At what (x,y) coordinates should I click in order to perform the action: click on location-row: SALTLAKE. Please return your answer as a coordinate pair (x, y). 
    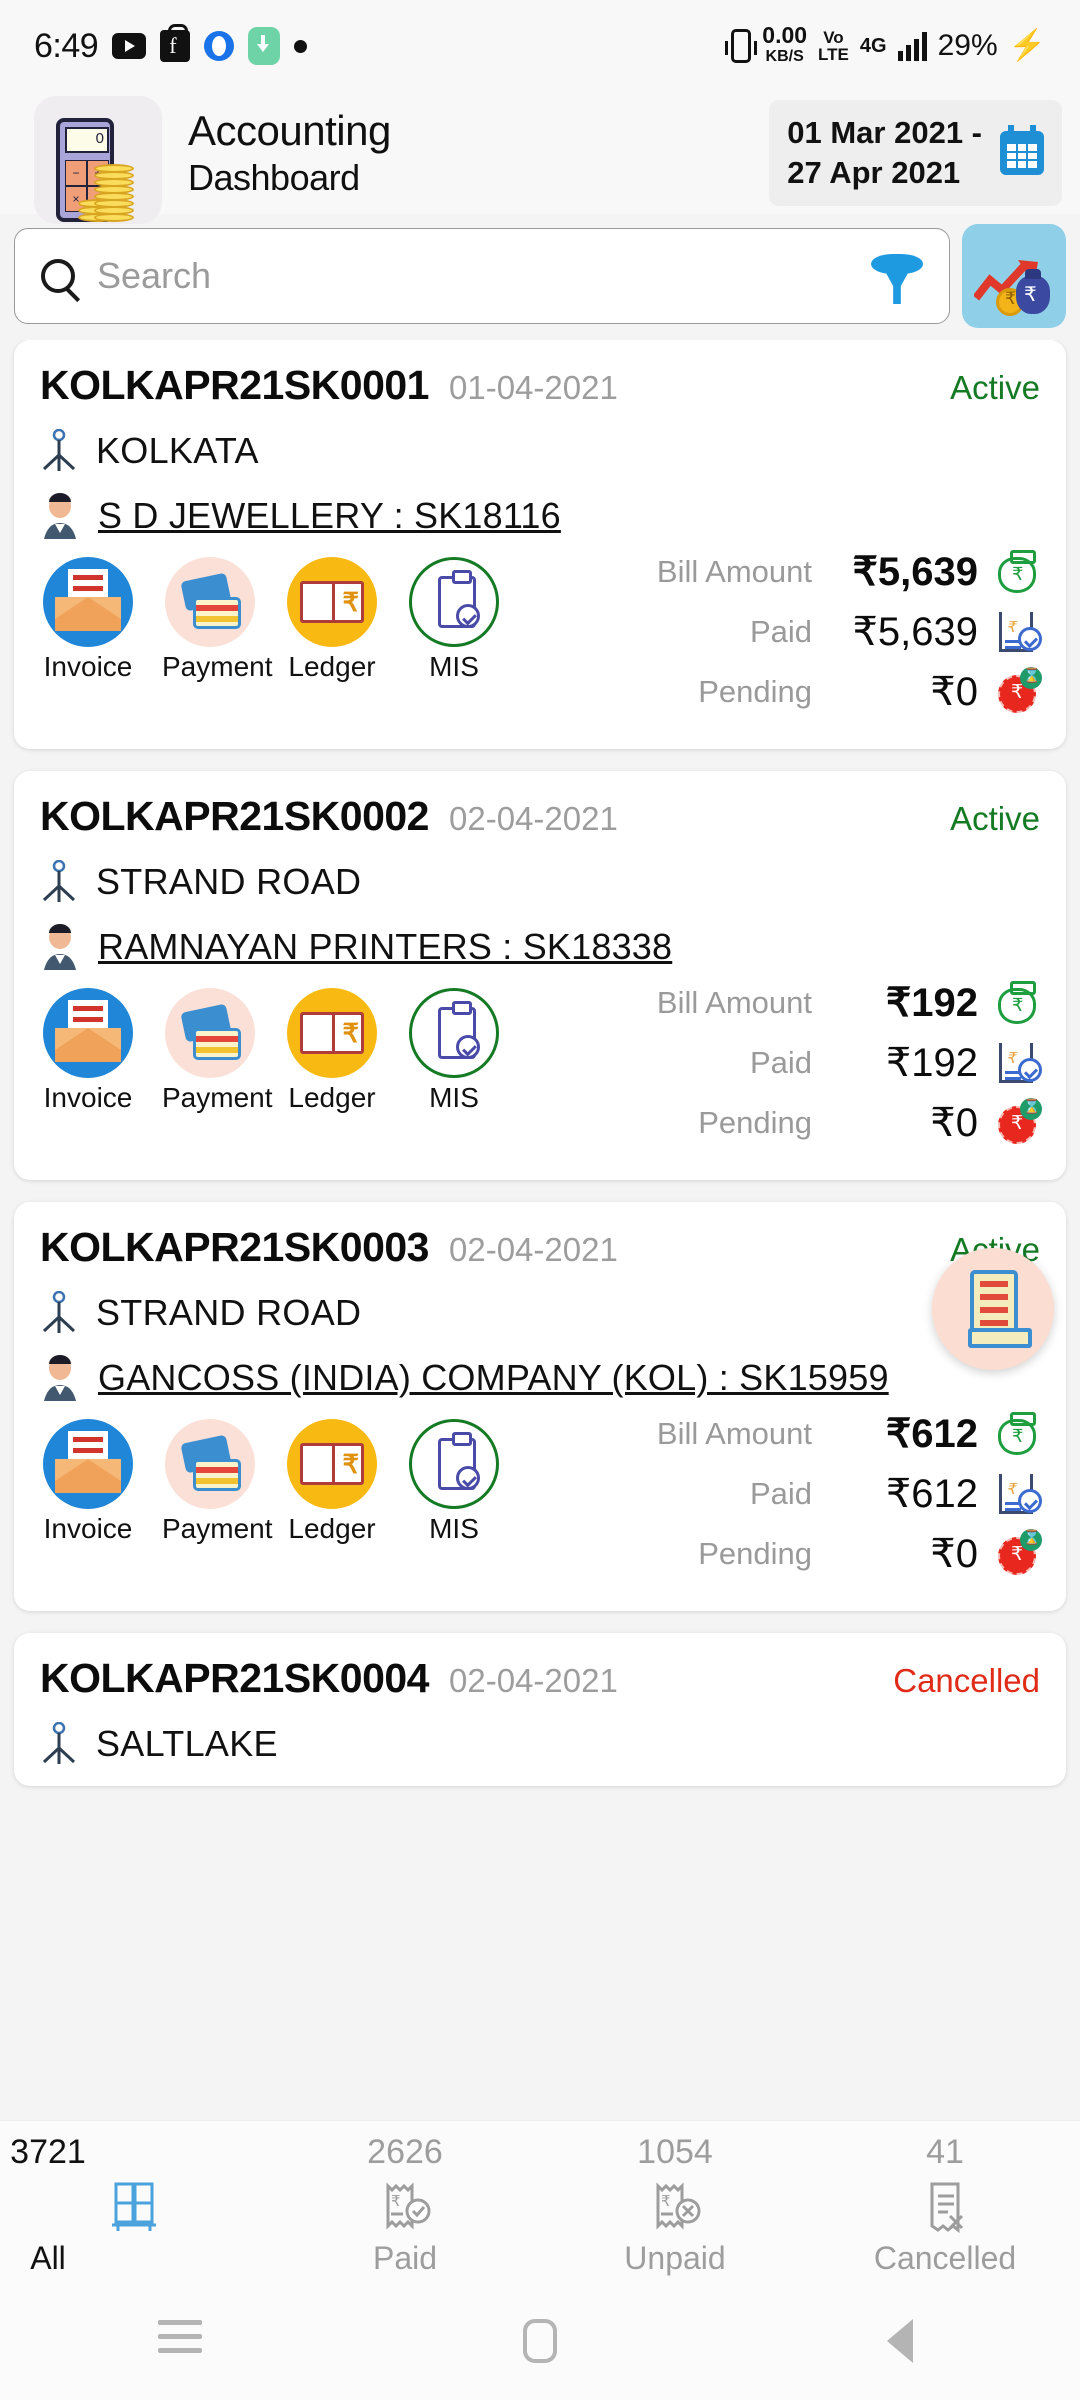
    Looking at the image, I should click on (540, 1743).